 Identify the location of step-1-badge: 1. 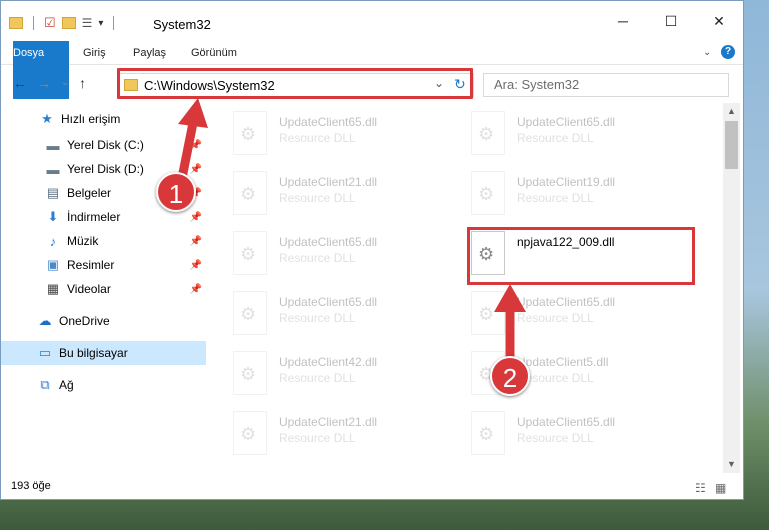
(176, 192).